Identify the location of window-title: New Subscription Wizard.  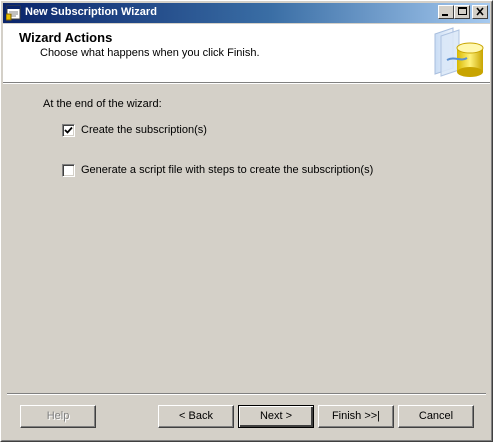
(91, 12).